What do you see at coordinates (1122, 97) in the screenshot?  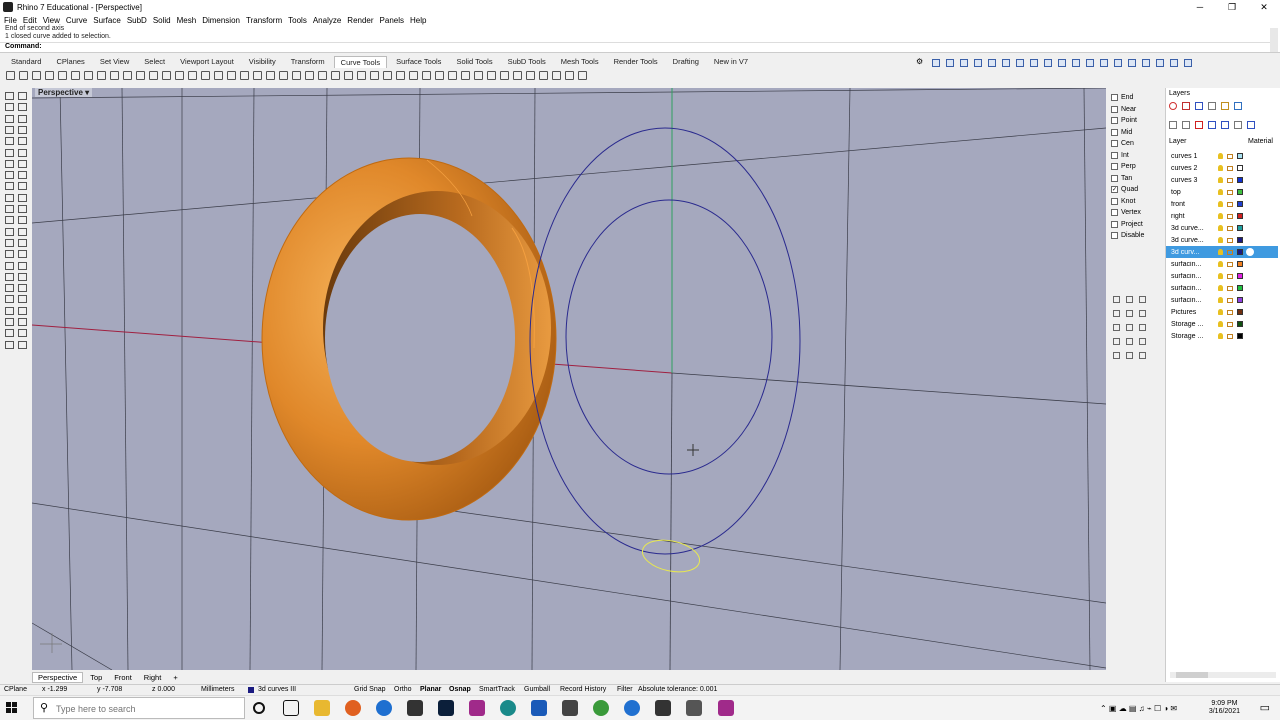 I see `osnap-end: End` at bounding box center [1122, 97].